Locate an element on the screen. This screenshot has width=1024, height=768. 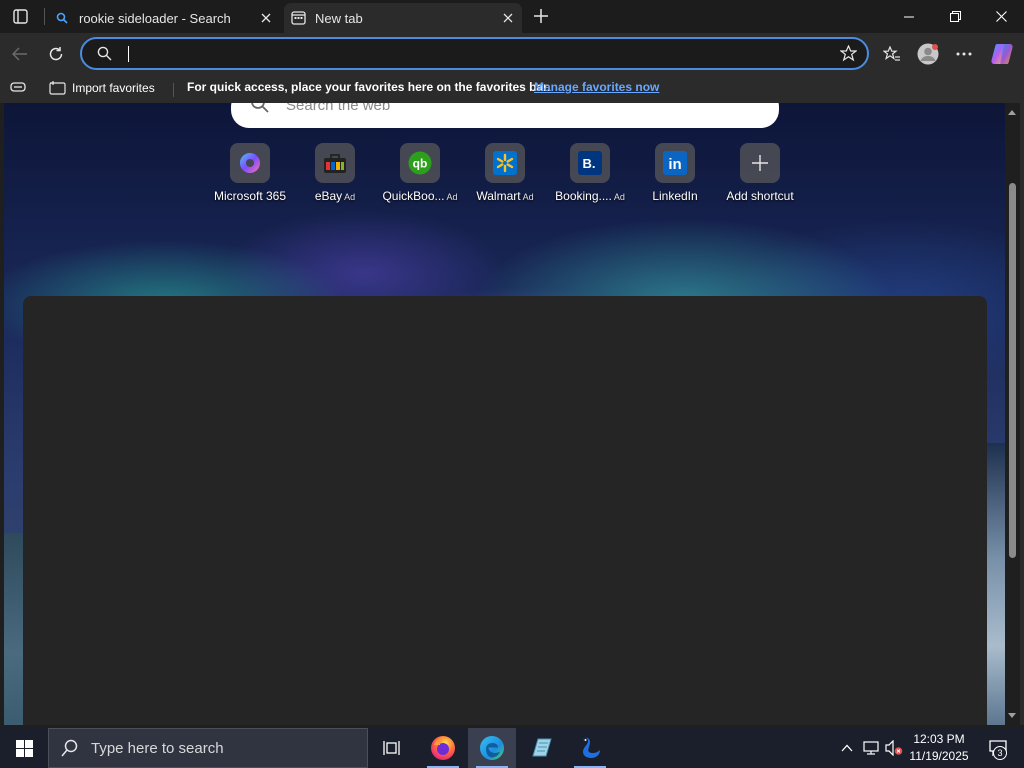
profile-button is located at coordinates (928, 54).